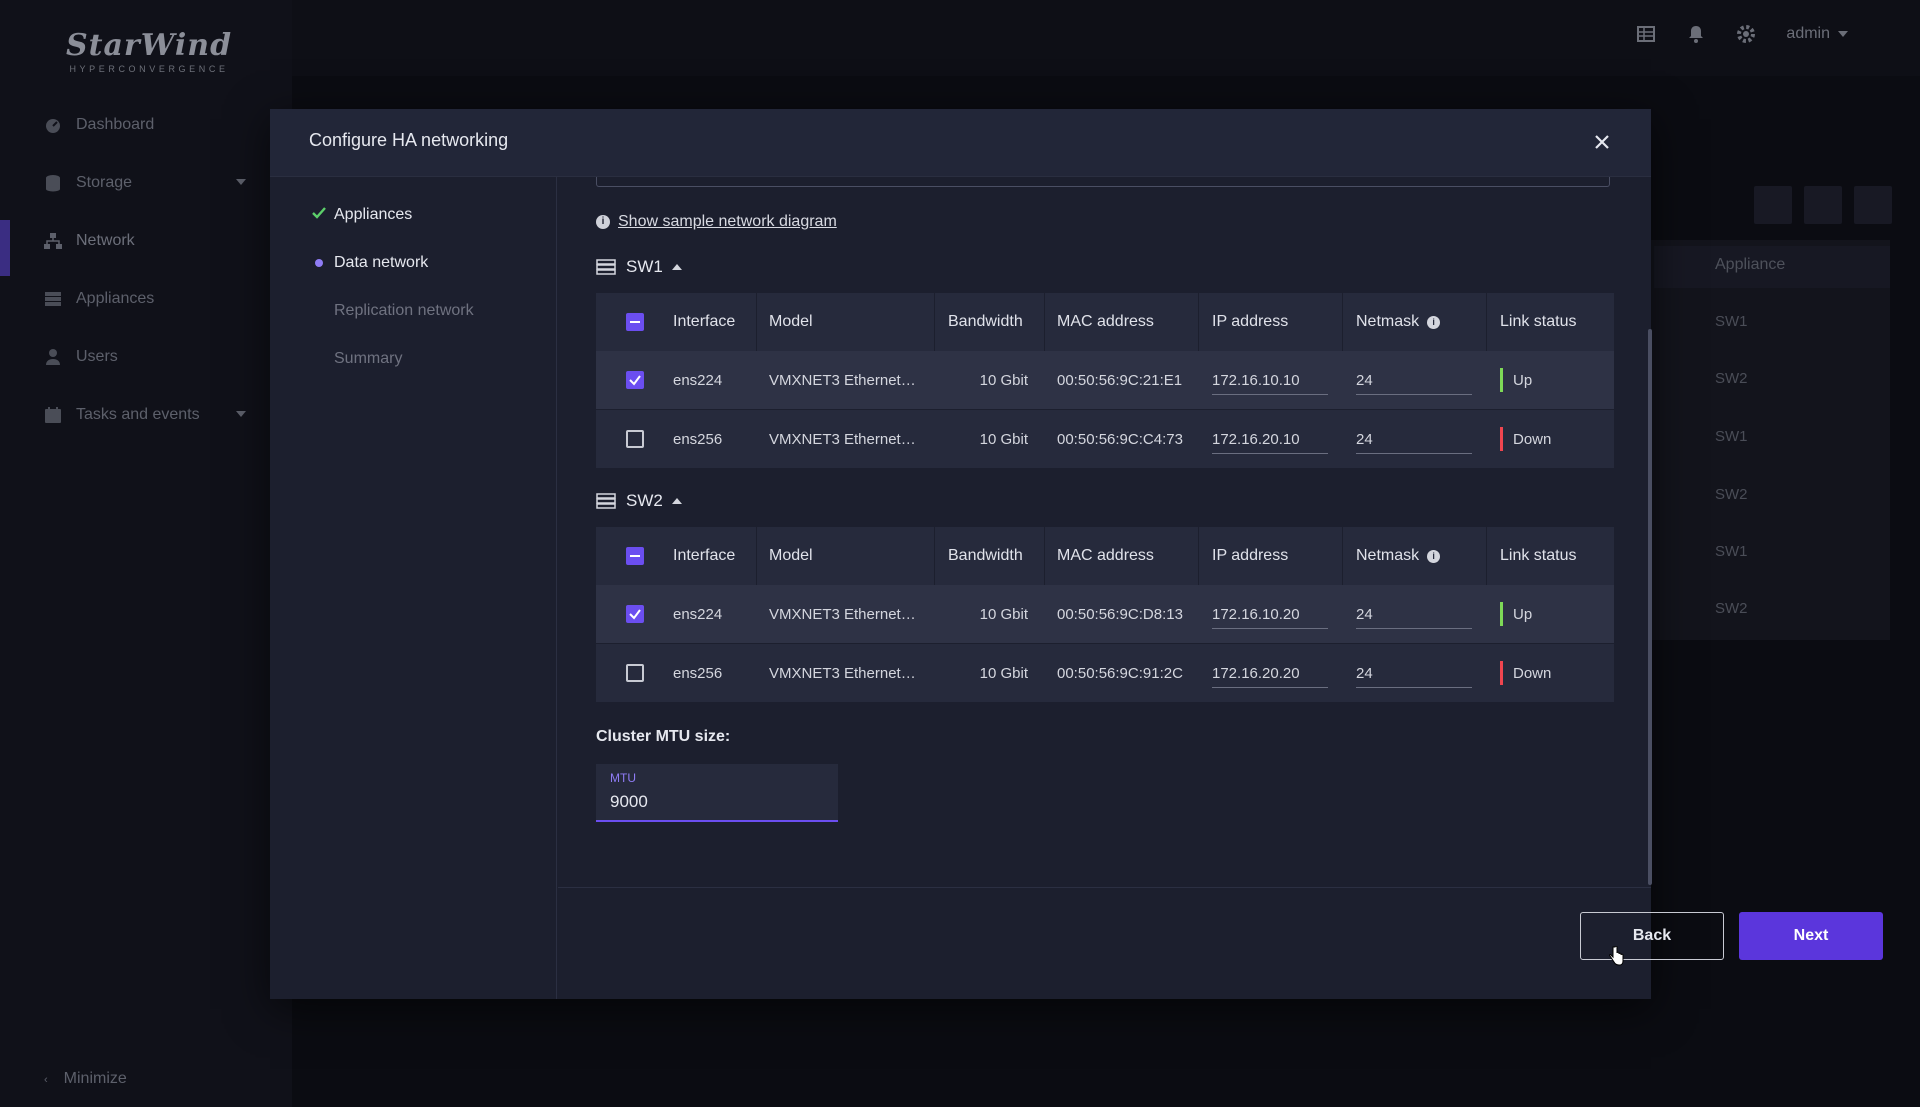 This screenshot has width=1920, height=1107. I want to click on link-status-text: Up, so click(1523, 380).